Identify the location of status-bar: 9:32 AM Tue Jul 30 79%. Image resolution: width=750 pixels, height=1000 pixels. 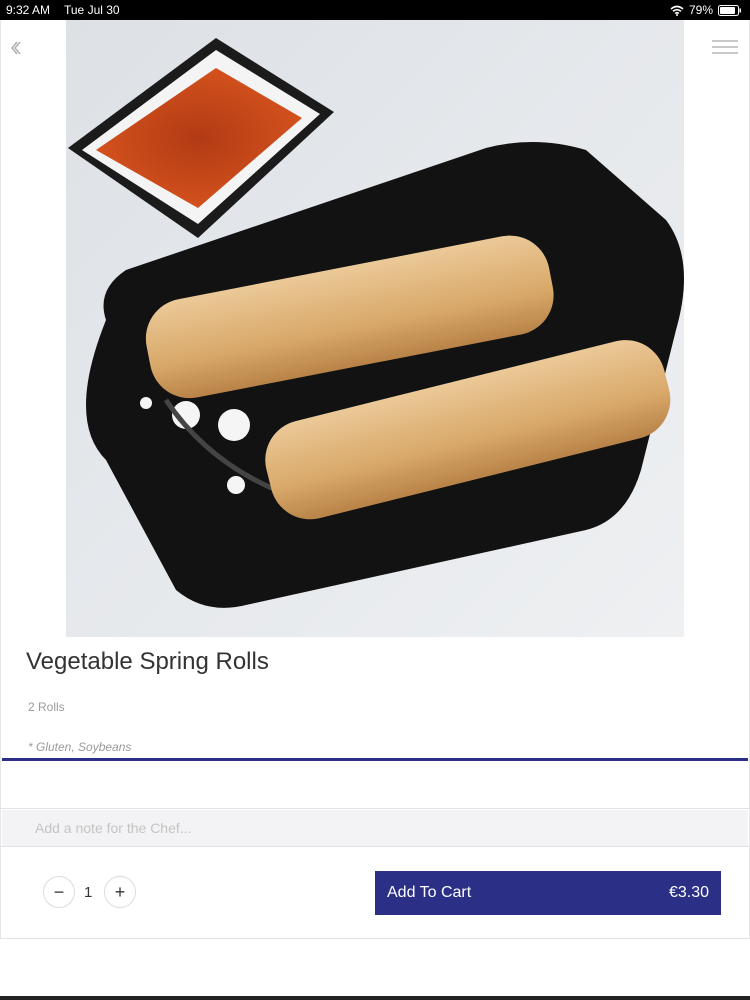
(375, 10).